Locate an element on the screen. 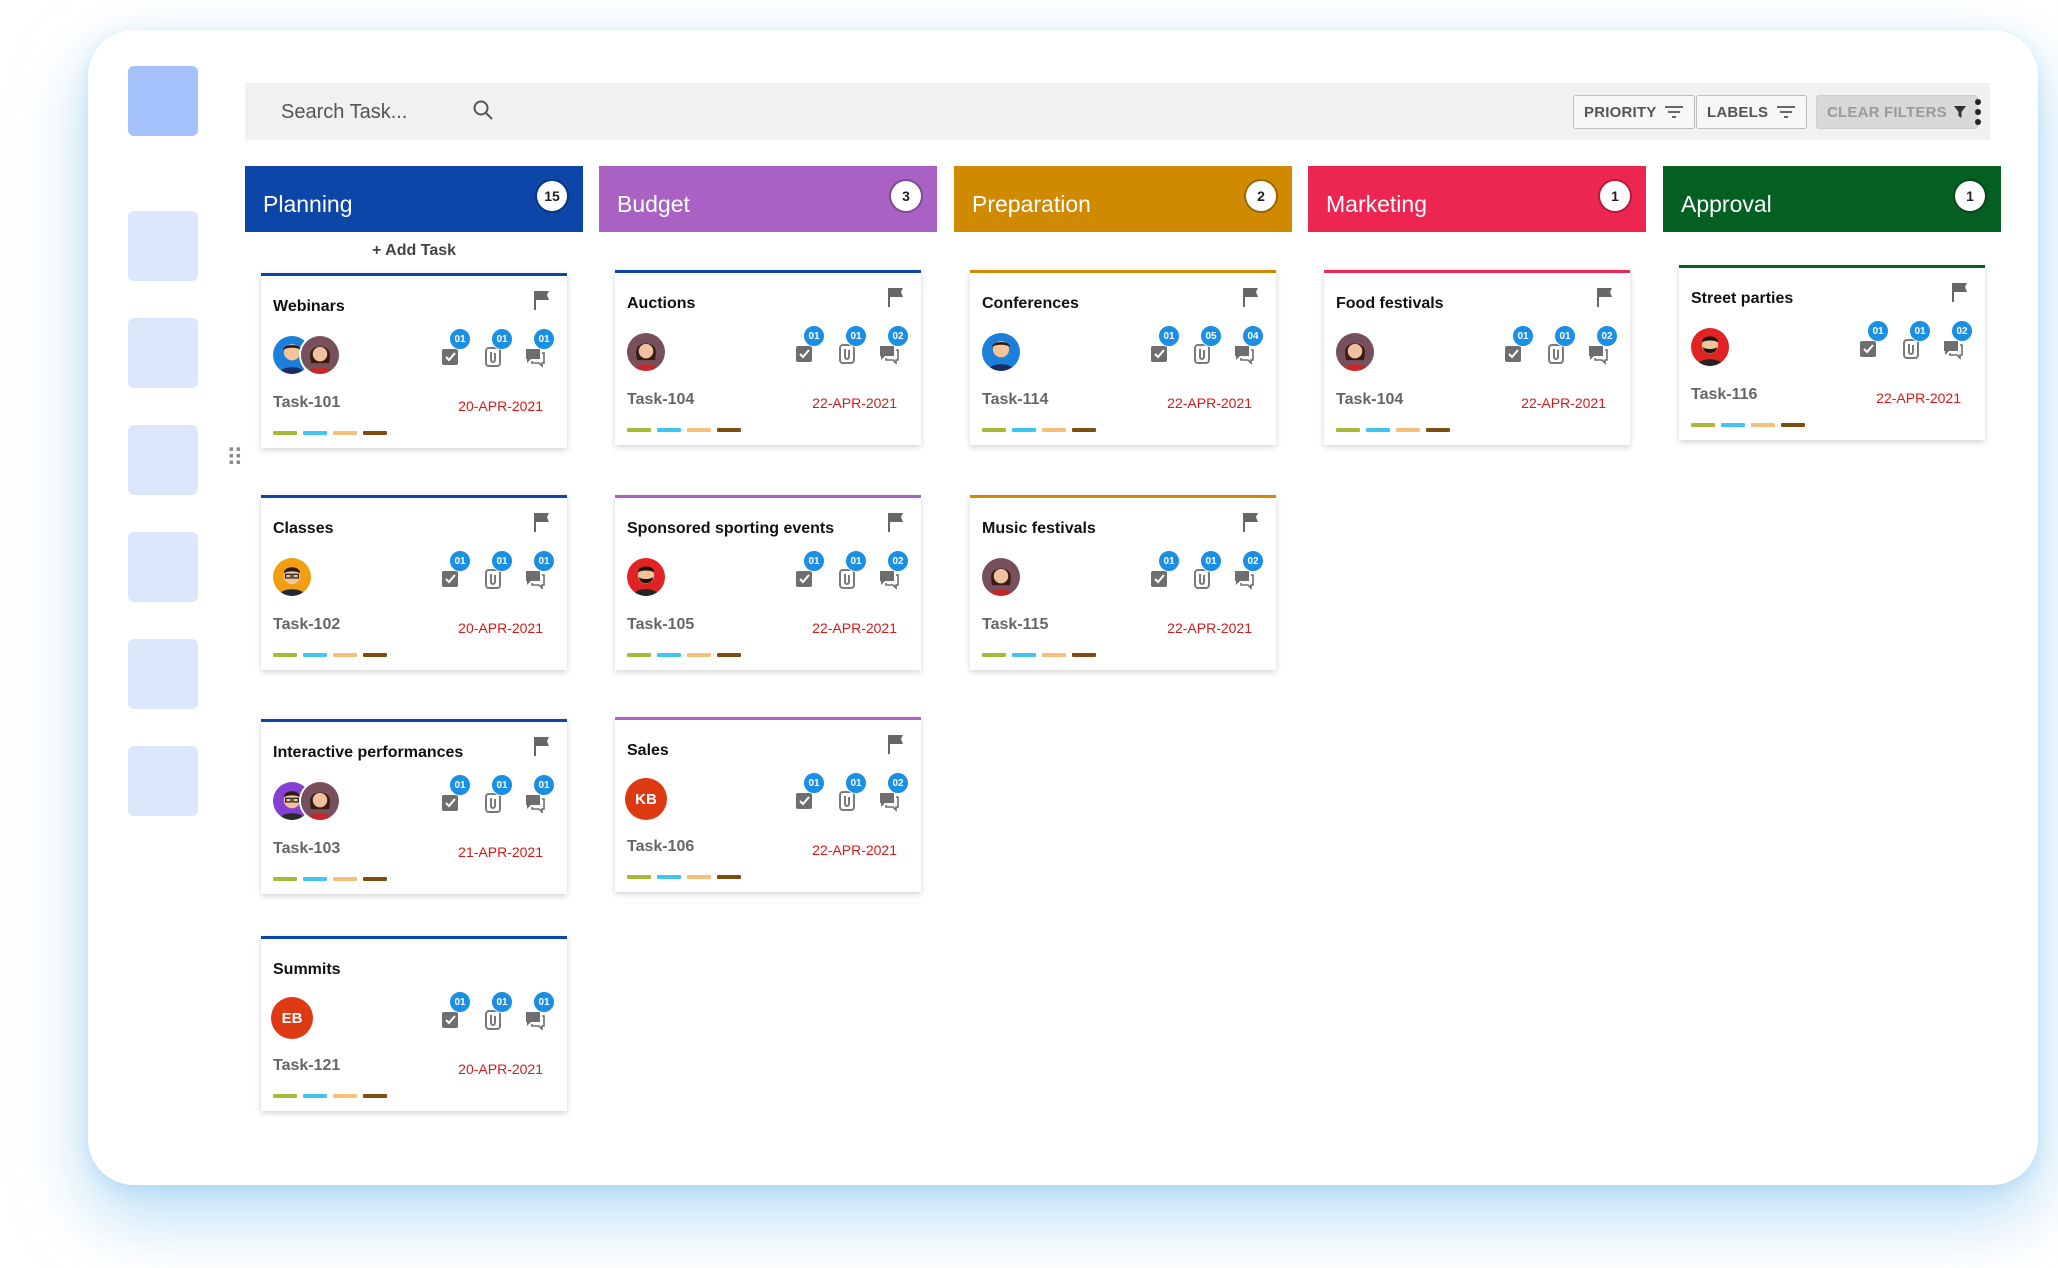  add-task-button: + Add Task is located at coordinates (414, 251).